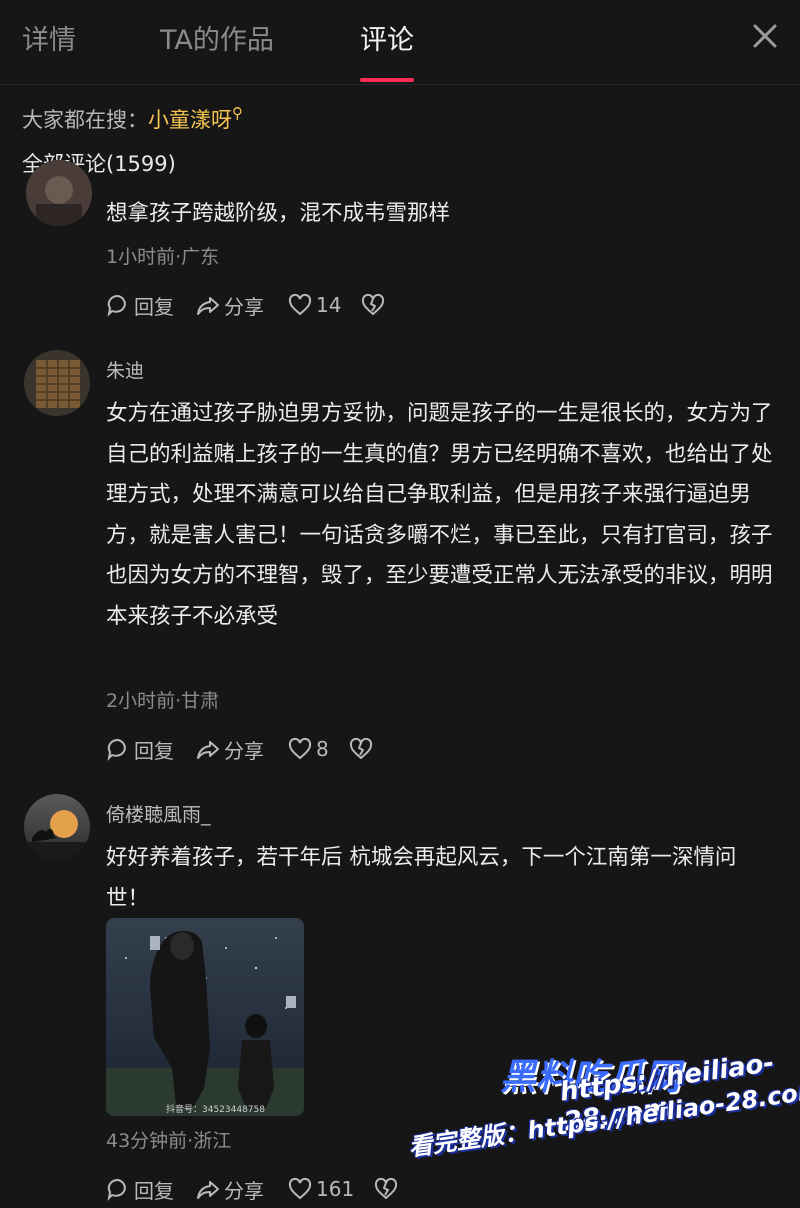  I want to click on comment-actions: 回复 分享 161, so click(254, 1189).